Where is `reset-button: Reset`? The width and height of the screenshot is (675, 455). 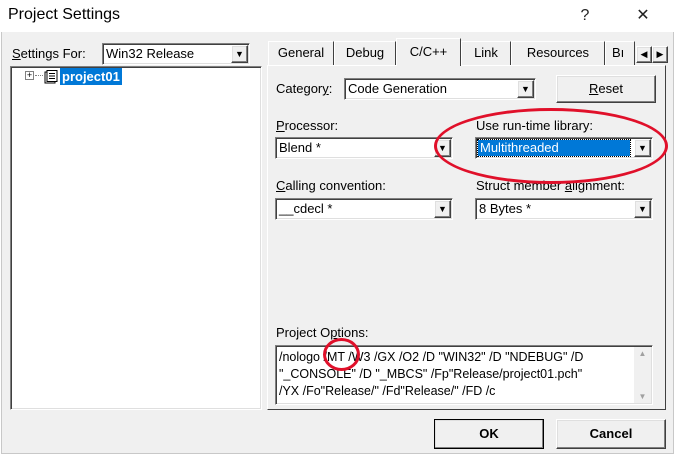
reset-button: Reset is located at coordinates (606, 89).